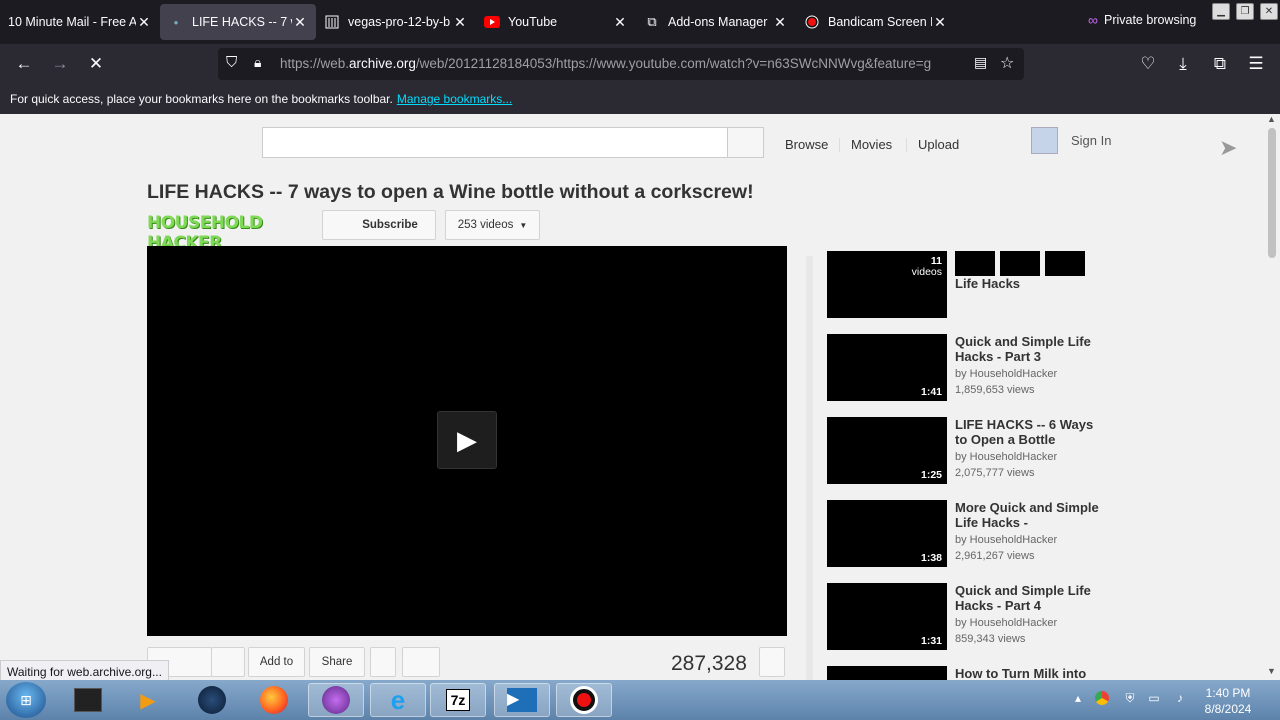 Image resolution: width=1280 pixels, height=720 pixels. Describe the element at coordinates (887, 284) in the screenshot. I see `playlist-thumbnail: 11 videos` at that location.